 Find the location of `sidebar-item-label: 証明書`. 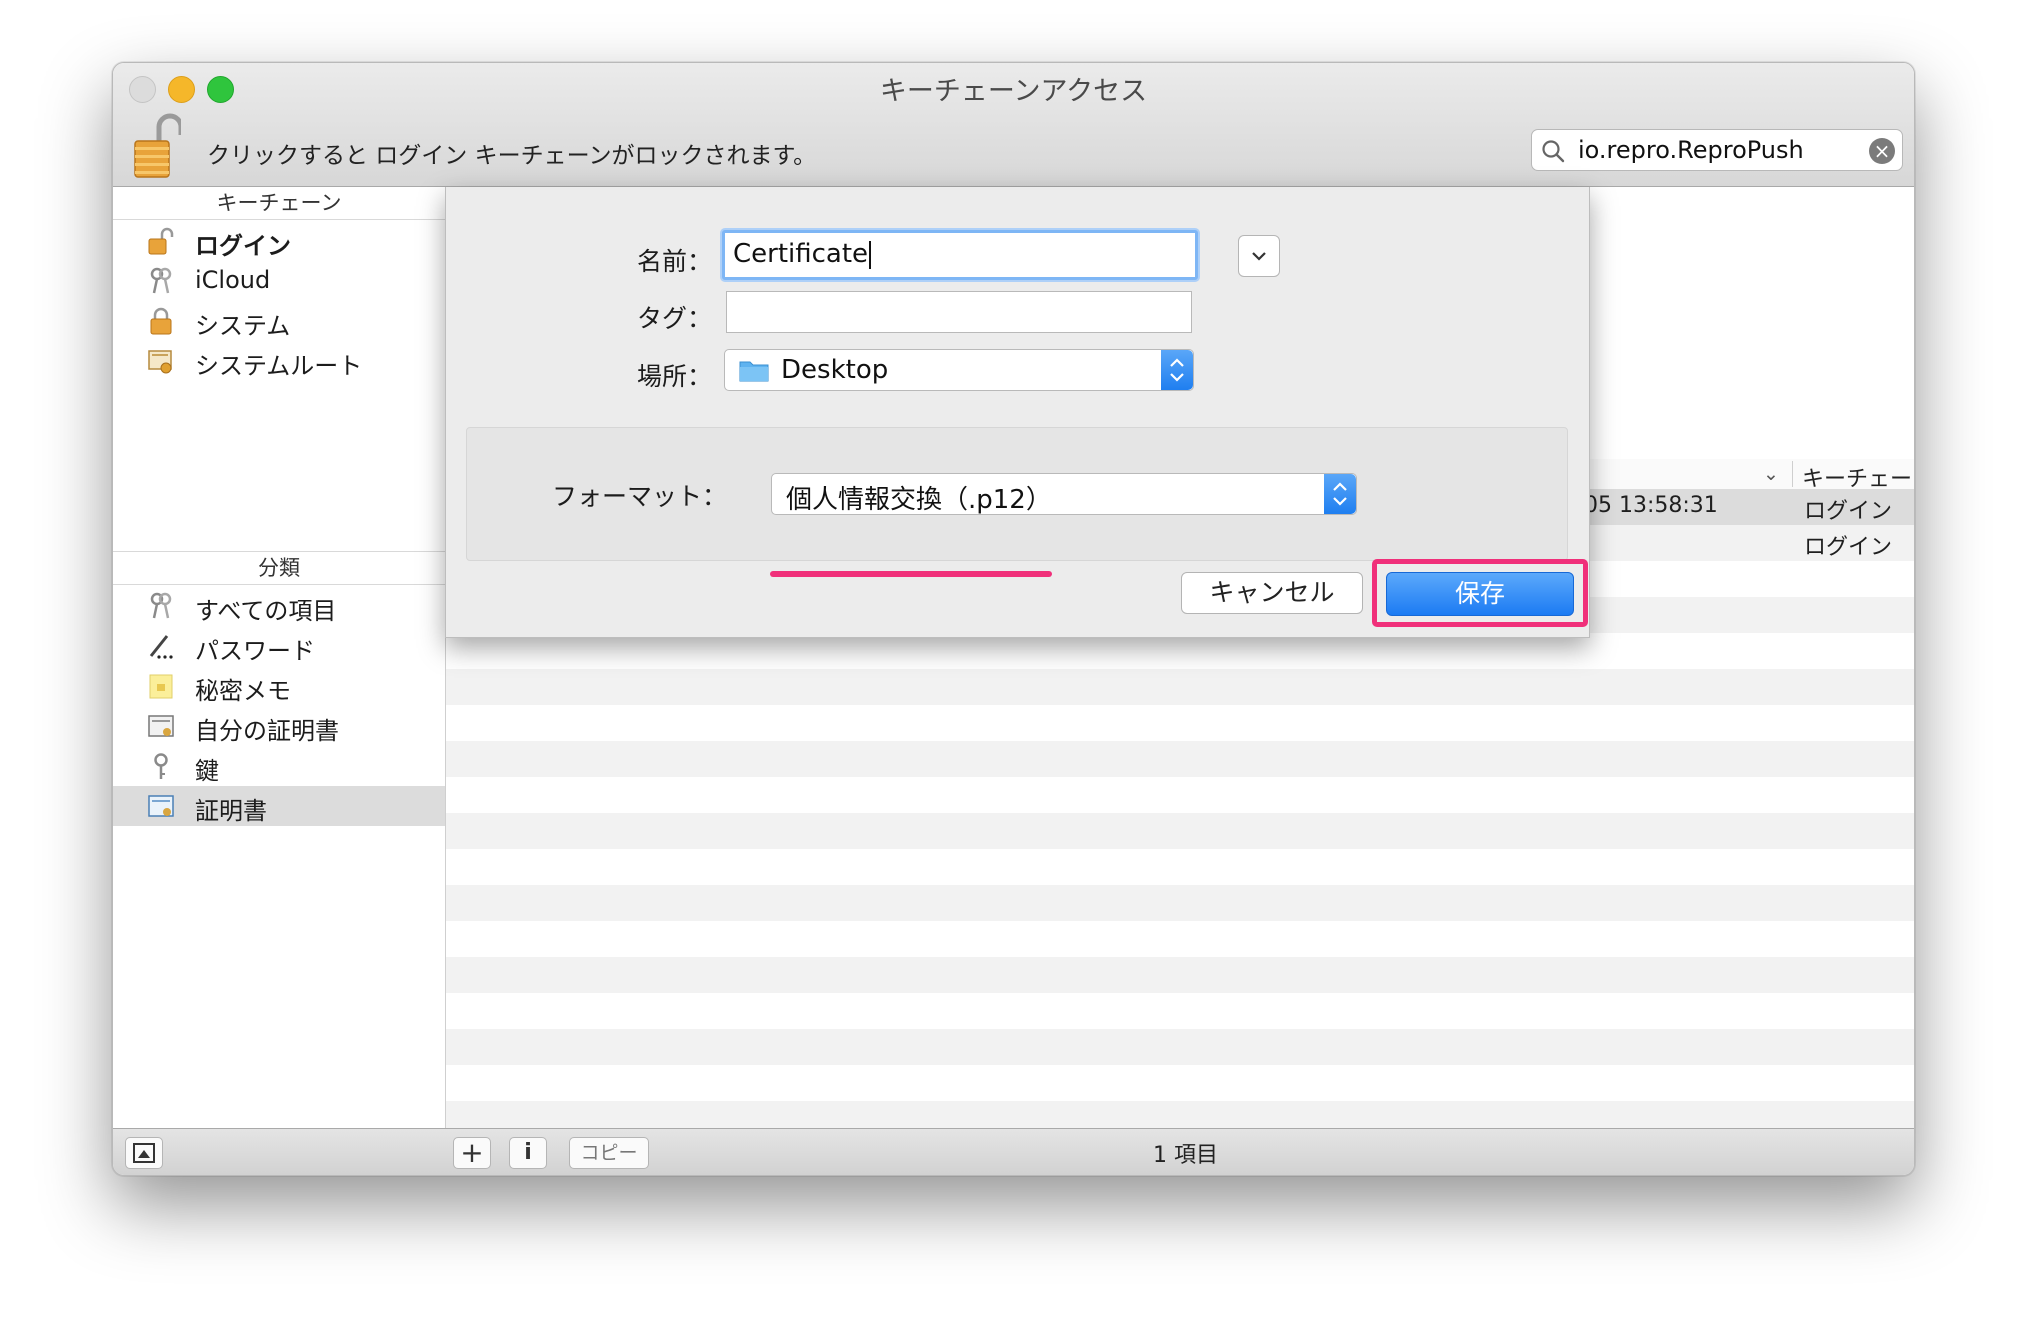

sidebar-item-label: 証明書 is located at coordinates (231, 811).